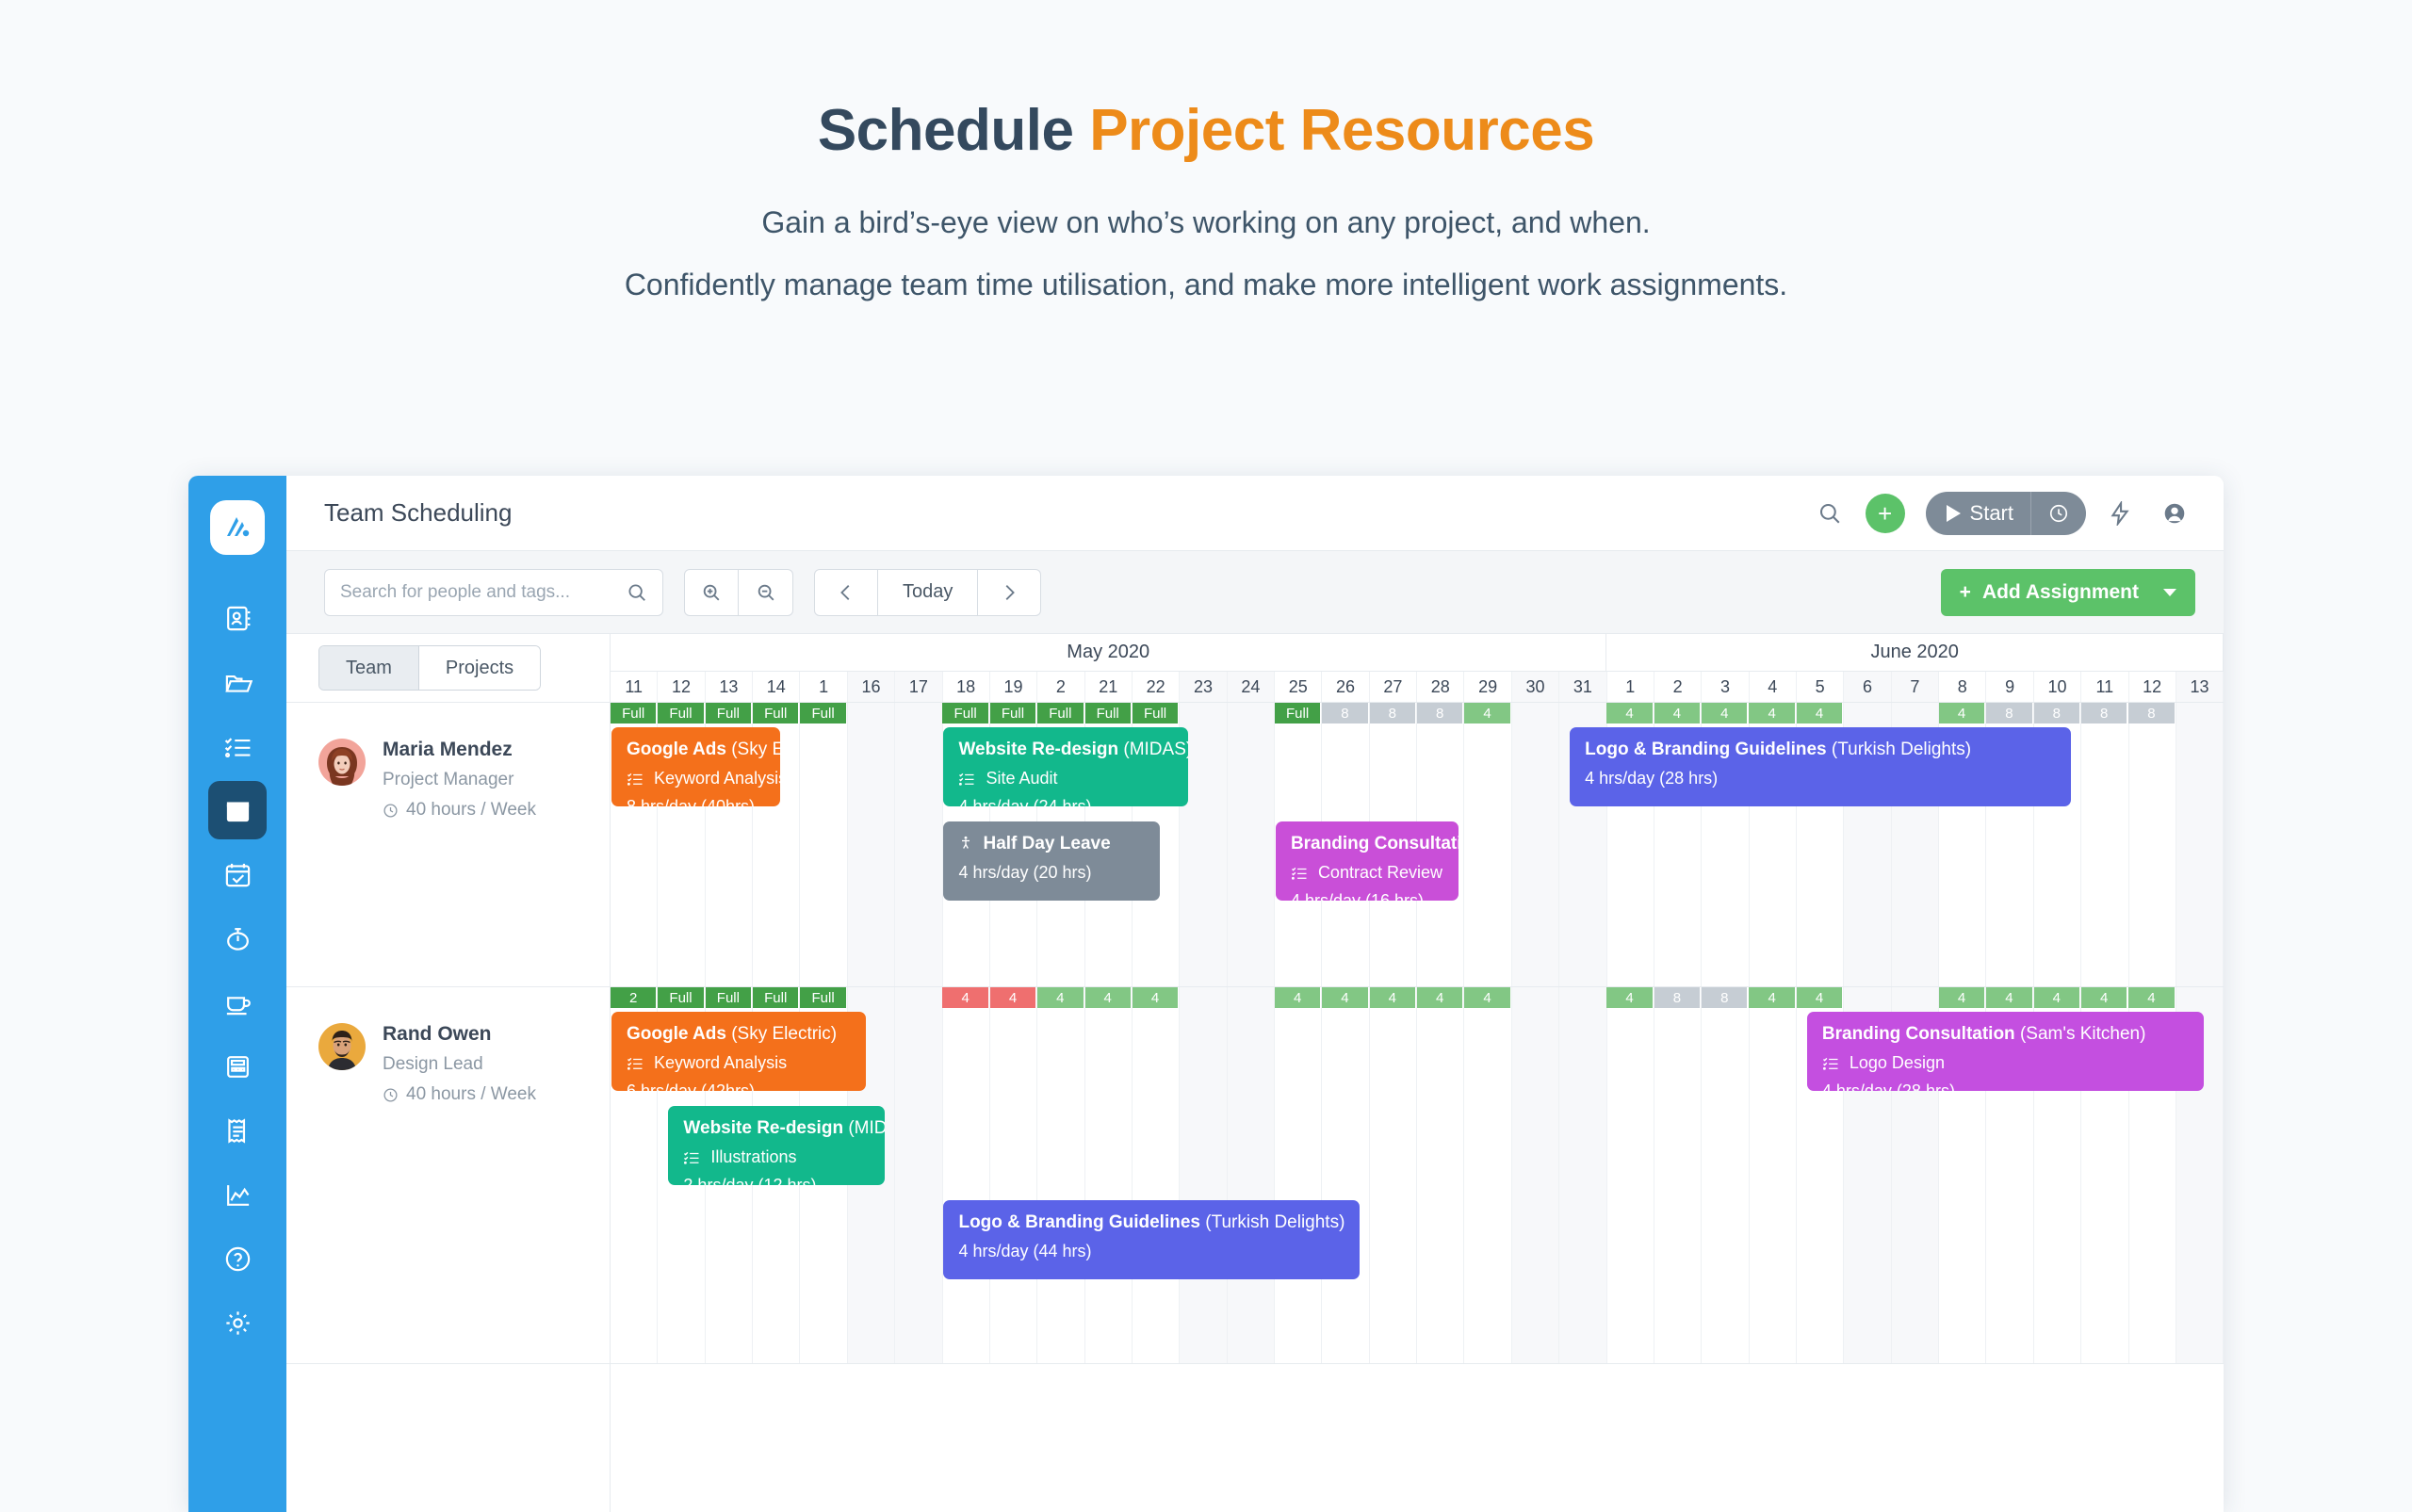 The width and height of the screenshot is (2412, 1512). What do you see at coordinates (237, 938) in the screenshot?
I see `sidebar-item-timer` at bounding box center [237, 938].